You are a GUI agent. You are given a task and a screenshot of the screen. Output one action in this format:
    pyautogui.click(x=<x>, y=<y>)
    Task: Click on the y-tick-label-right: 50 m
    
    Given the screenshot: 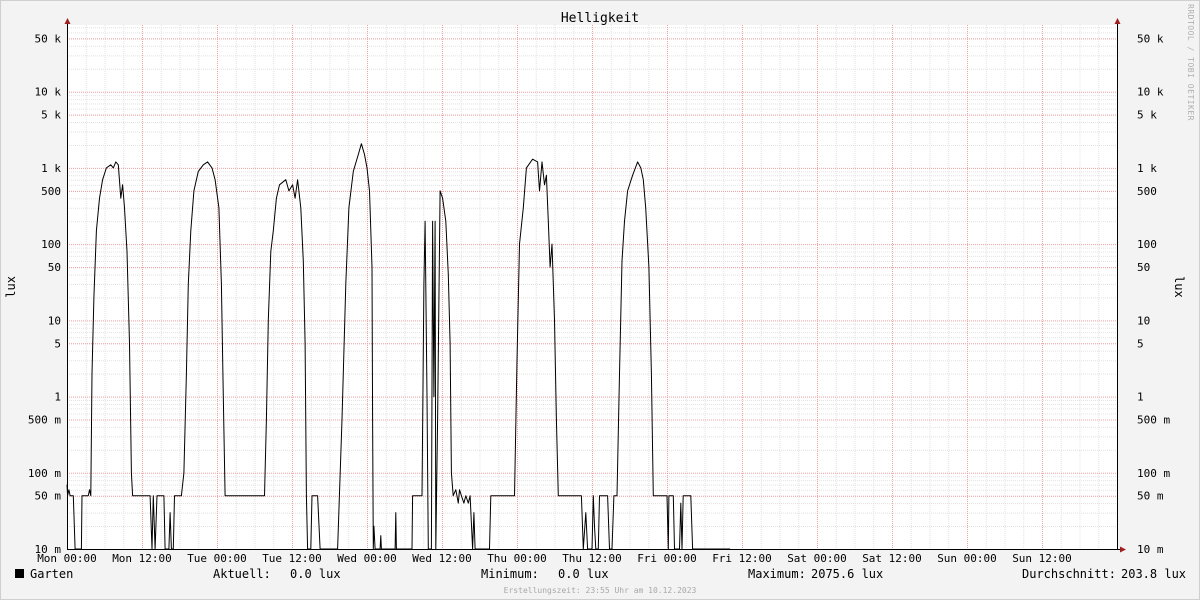 What is the action you would take?
    pyautogui.click(x=1150, y=496)
    